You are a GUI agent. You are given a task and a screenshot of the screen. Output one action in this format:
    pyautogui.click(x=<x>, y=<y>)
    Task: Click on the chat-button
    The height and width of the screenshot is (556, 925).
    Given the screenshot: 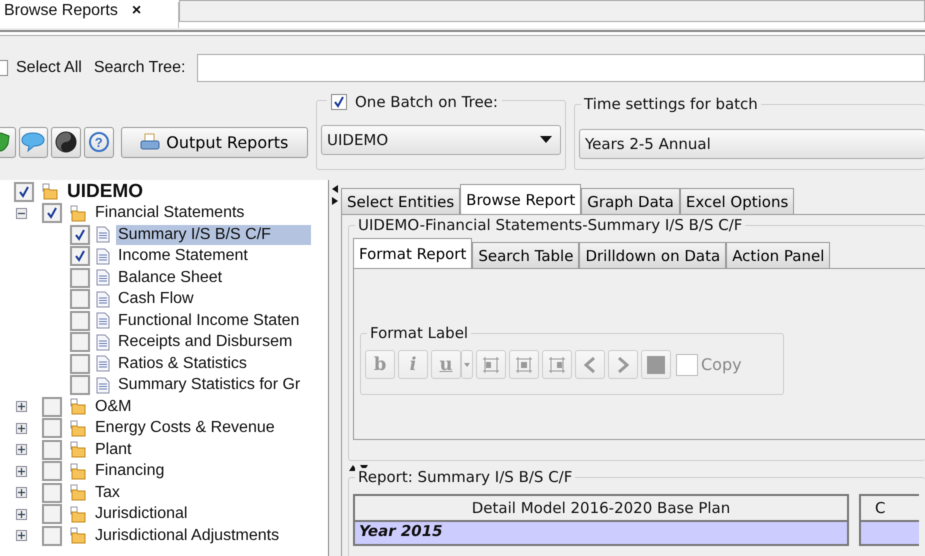 What is the action you would take?
    pyautogui.click(x=33, y=142)
    